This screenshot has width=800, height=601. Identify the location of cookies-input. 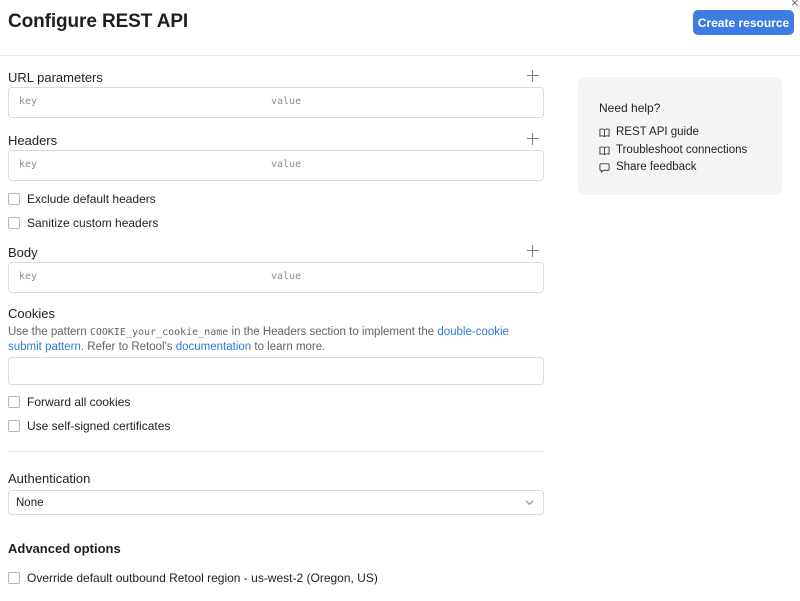
(276, 371).